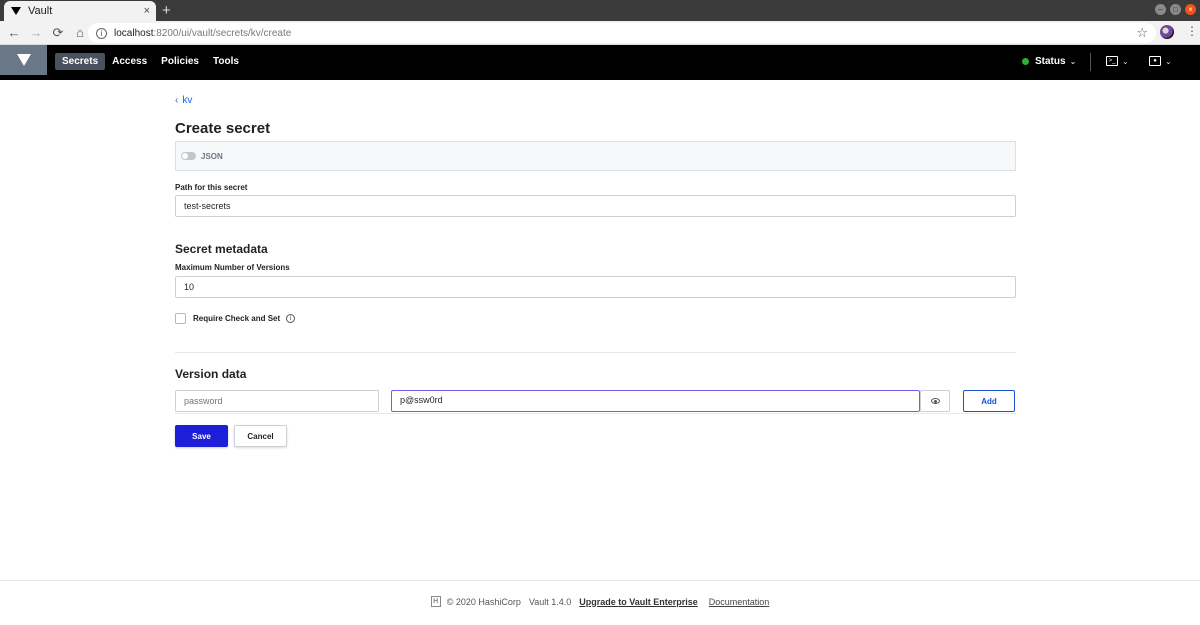  I want to click on main-nav: Secrets Access Policies Tools, so click(150, 61).